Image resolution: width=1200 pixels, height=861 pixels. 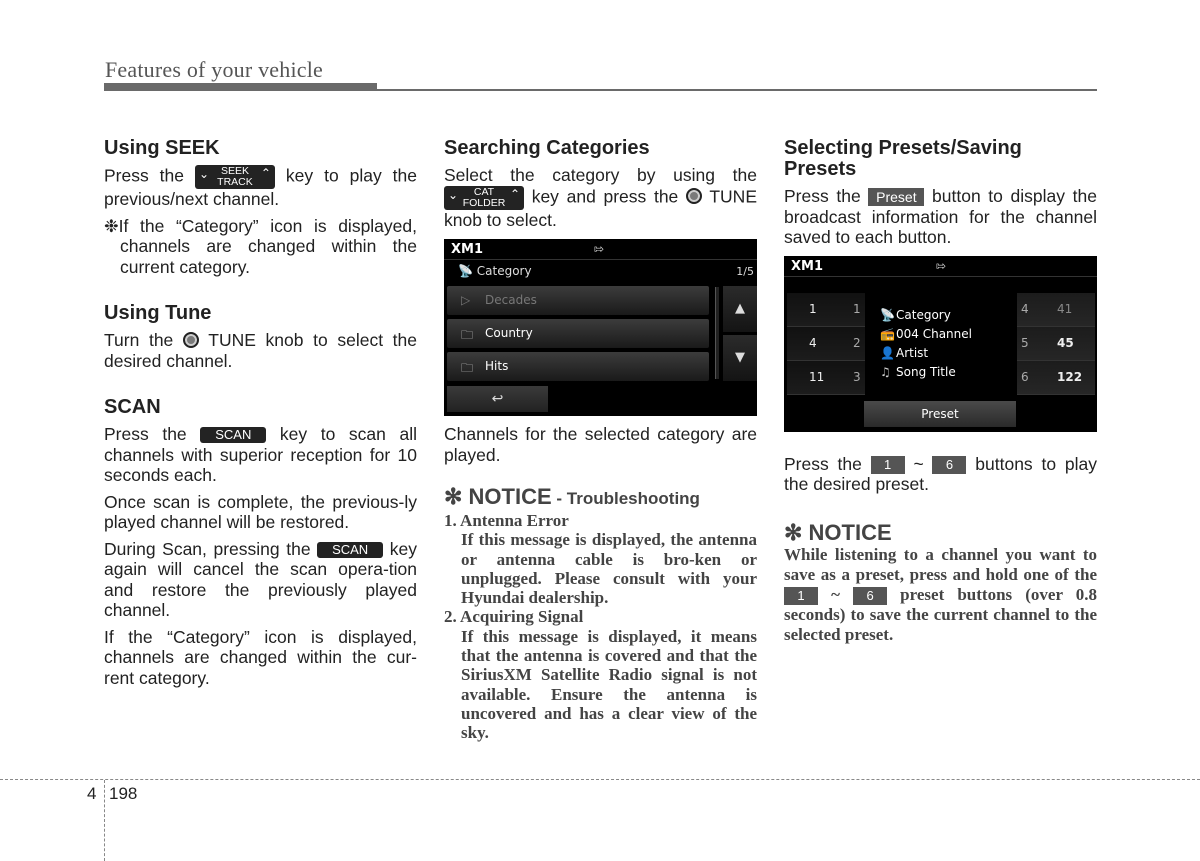 What do you see at coordinates (918, 371) in the screenshot?
I see `info-song: ♫ Song Title` at bounding box center [918, 371].